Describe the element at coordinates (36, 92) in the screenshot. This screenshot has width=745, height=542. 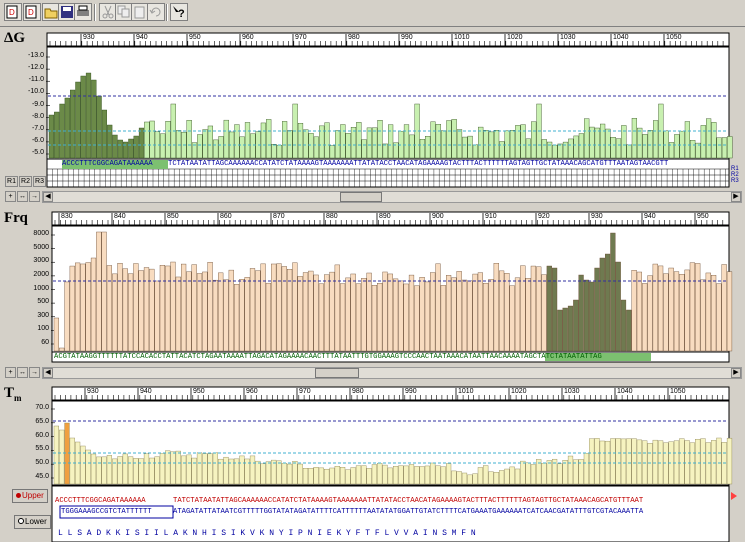
I see `y-tick-label: -10.0` at that location.